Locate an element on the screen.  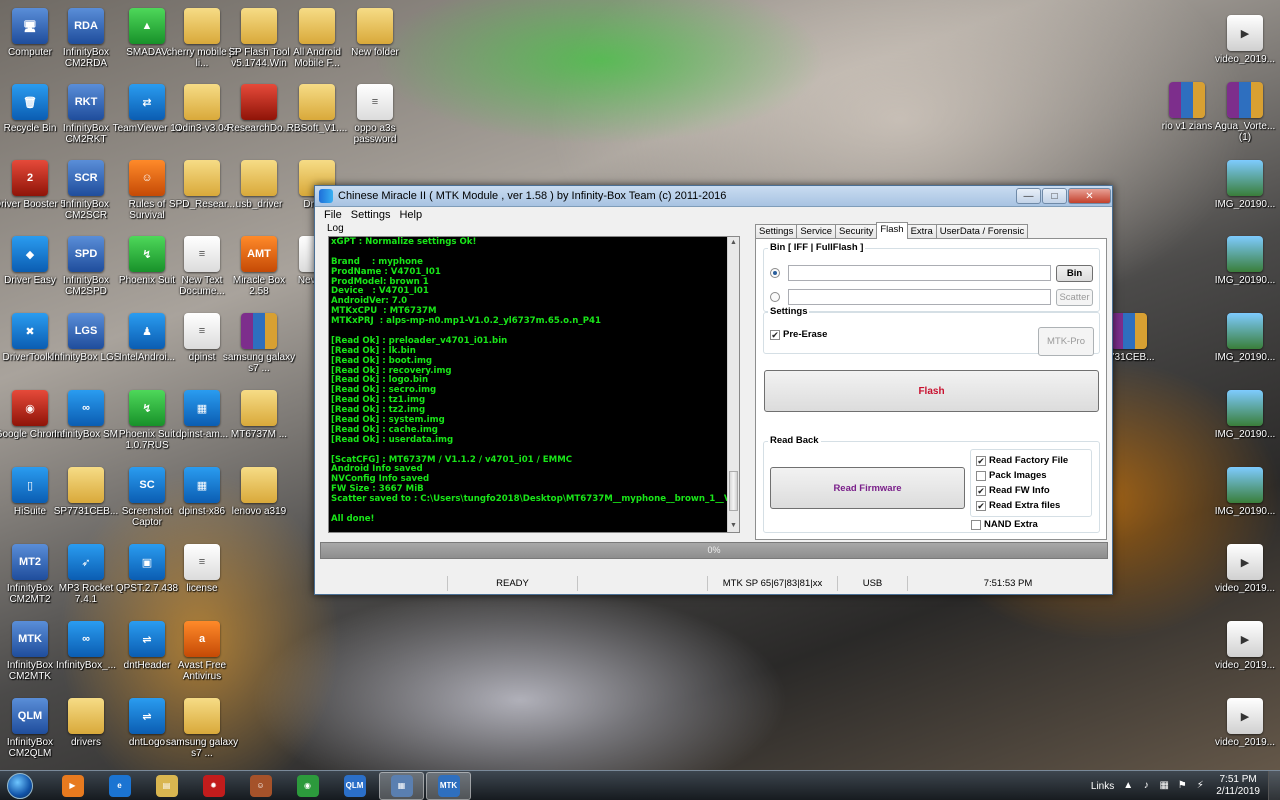
pre-erase-checkbox: ✔ Pre-Erase is located at coordinates (798, 334).